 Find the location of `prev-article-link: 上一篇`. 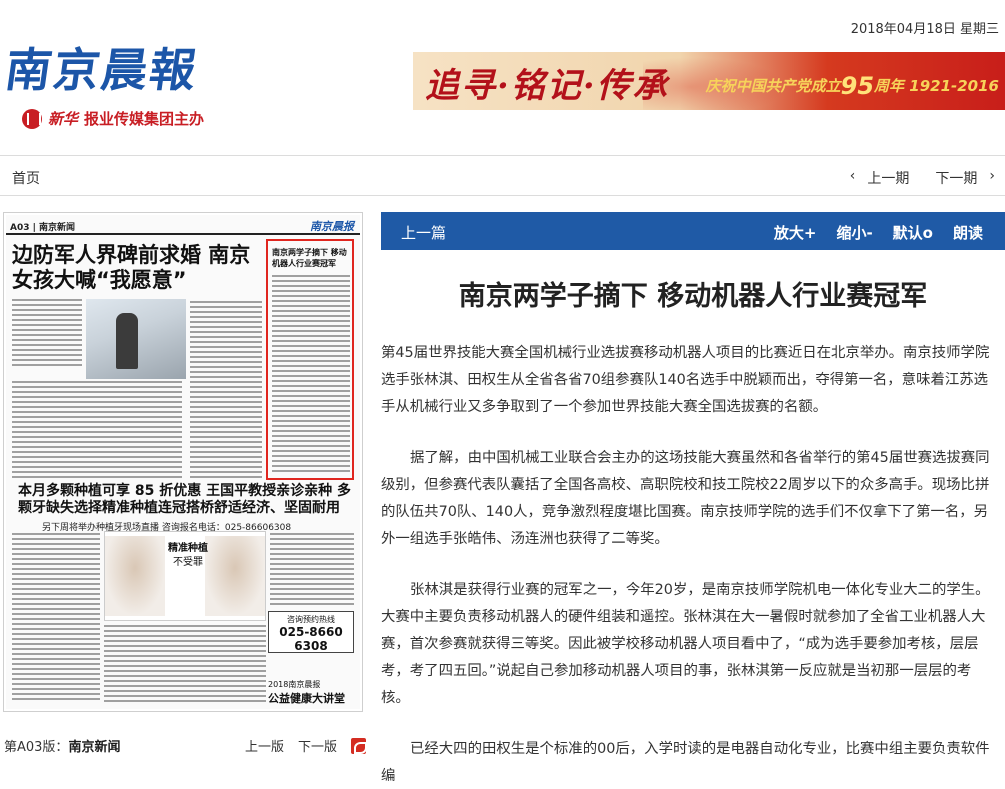

prev-article-link: 上一篇 is located at coordinates (423, 232).